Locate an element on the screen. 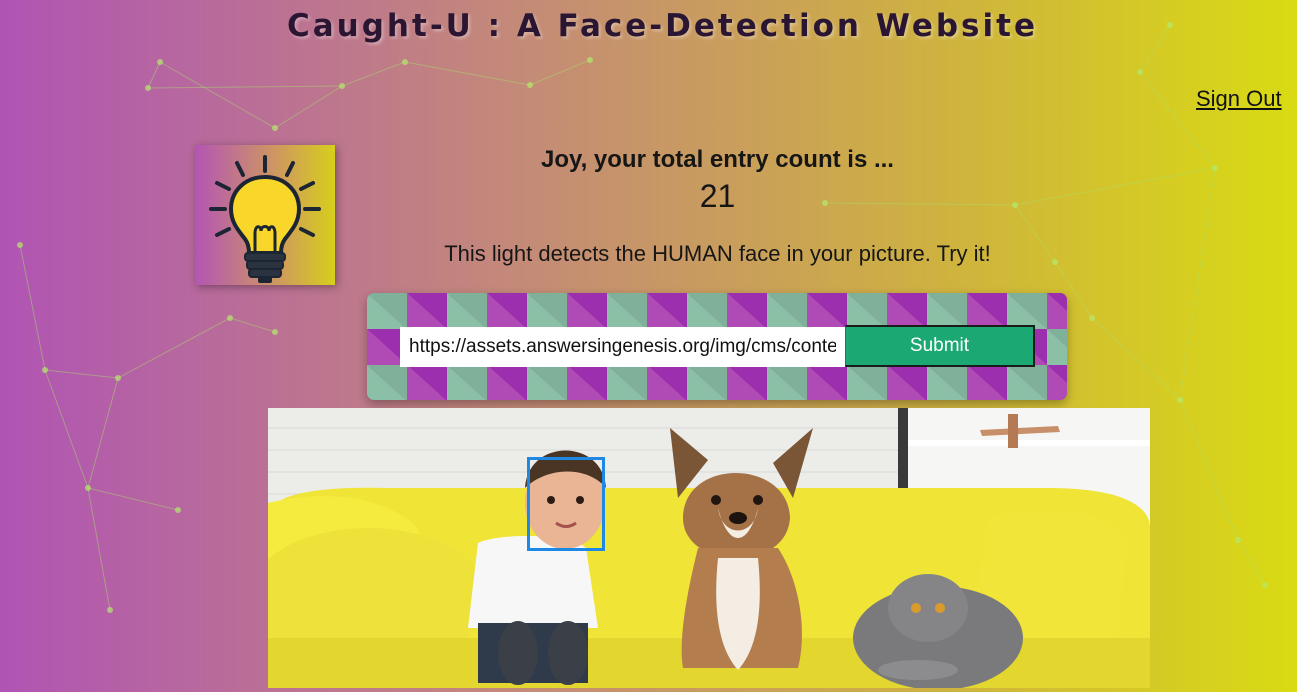 This screenshot has width=1297, height=692. lightbulb-icon is located at coordinates (265, 219).